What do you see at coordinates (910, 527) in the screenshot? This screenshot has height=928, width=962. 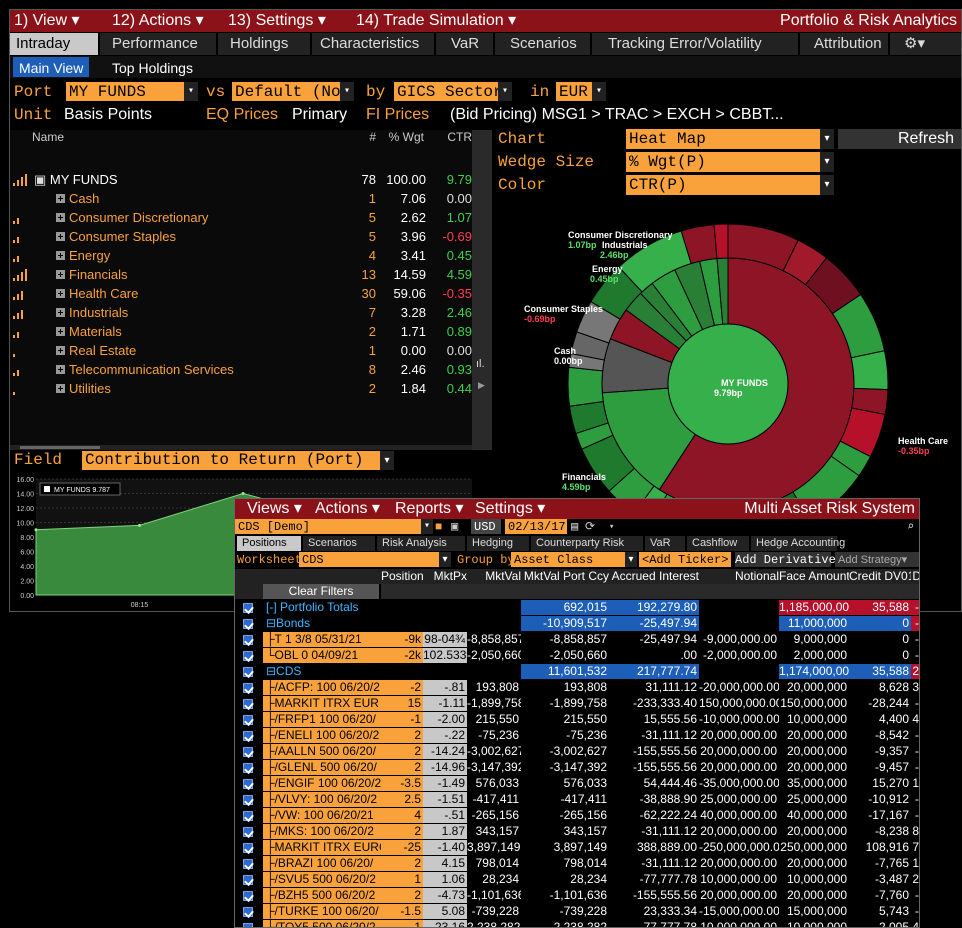 I see `search-icon: ⌕` at bounding box center [910, 527].